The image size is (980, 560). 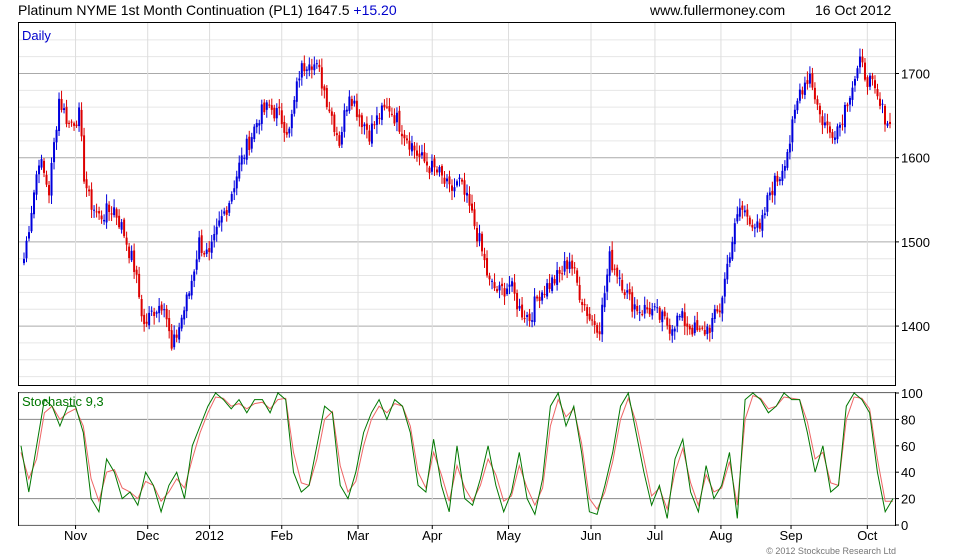 What do you see at coordinates (904, 525) in the screenshot?
I see `stoch-tick-label: 0` at bounding box center [904, 525].